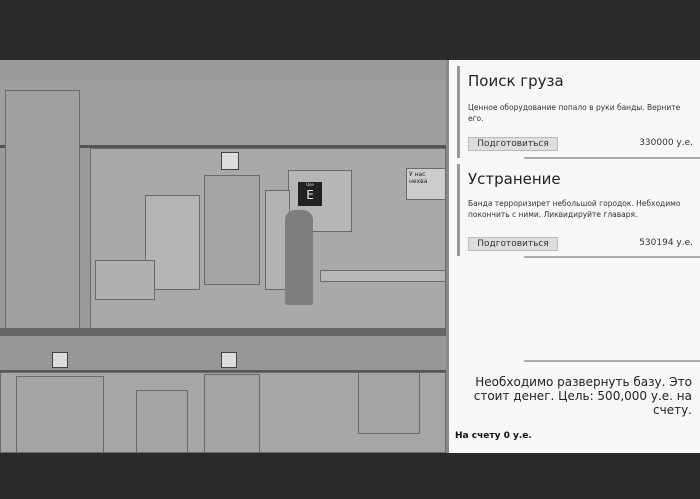 The width and height of the screenshot is (700, 499). What do you see at coordinates (666, 143) in the screenshot?
I see `mission-reward: 330000 у.е.` at bounding box center [666, 143].